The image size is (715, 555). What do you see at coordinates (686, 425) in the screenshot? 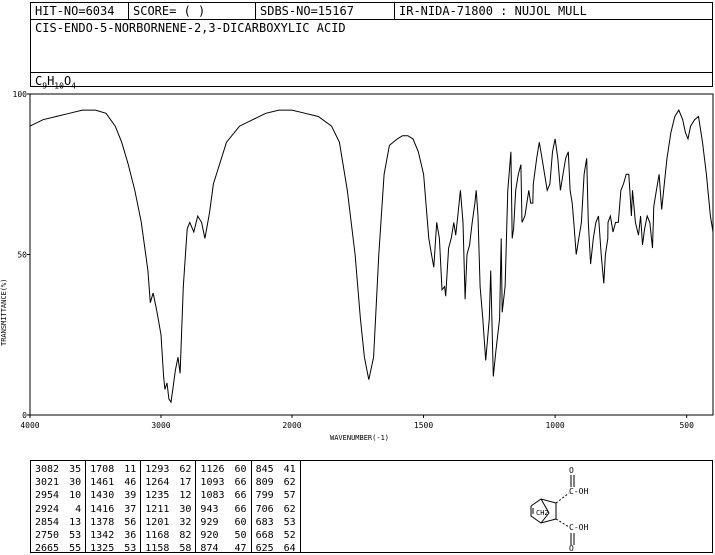
I see `x-tick-label: 500` at bounding box center [686, 425].